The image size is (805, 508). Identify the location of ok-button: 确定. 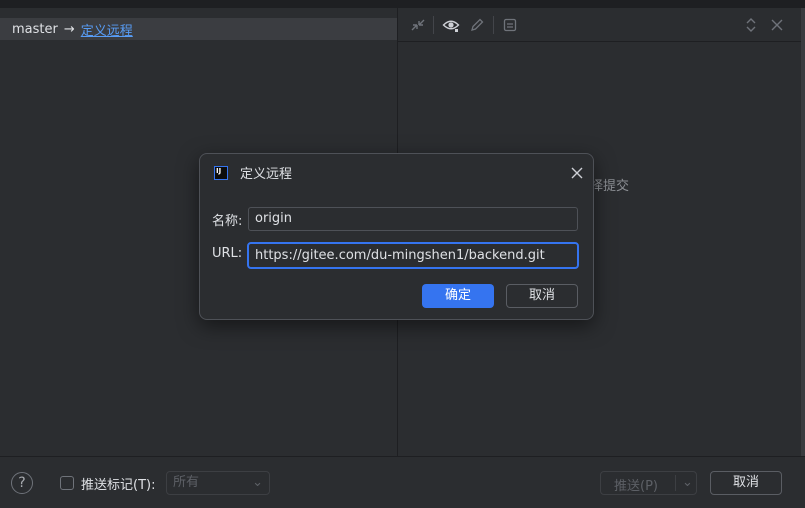
(458, 296).